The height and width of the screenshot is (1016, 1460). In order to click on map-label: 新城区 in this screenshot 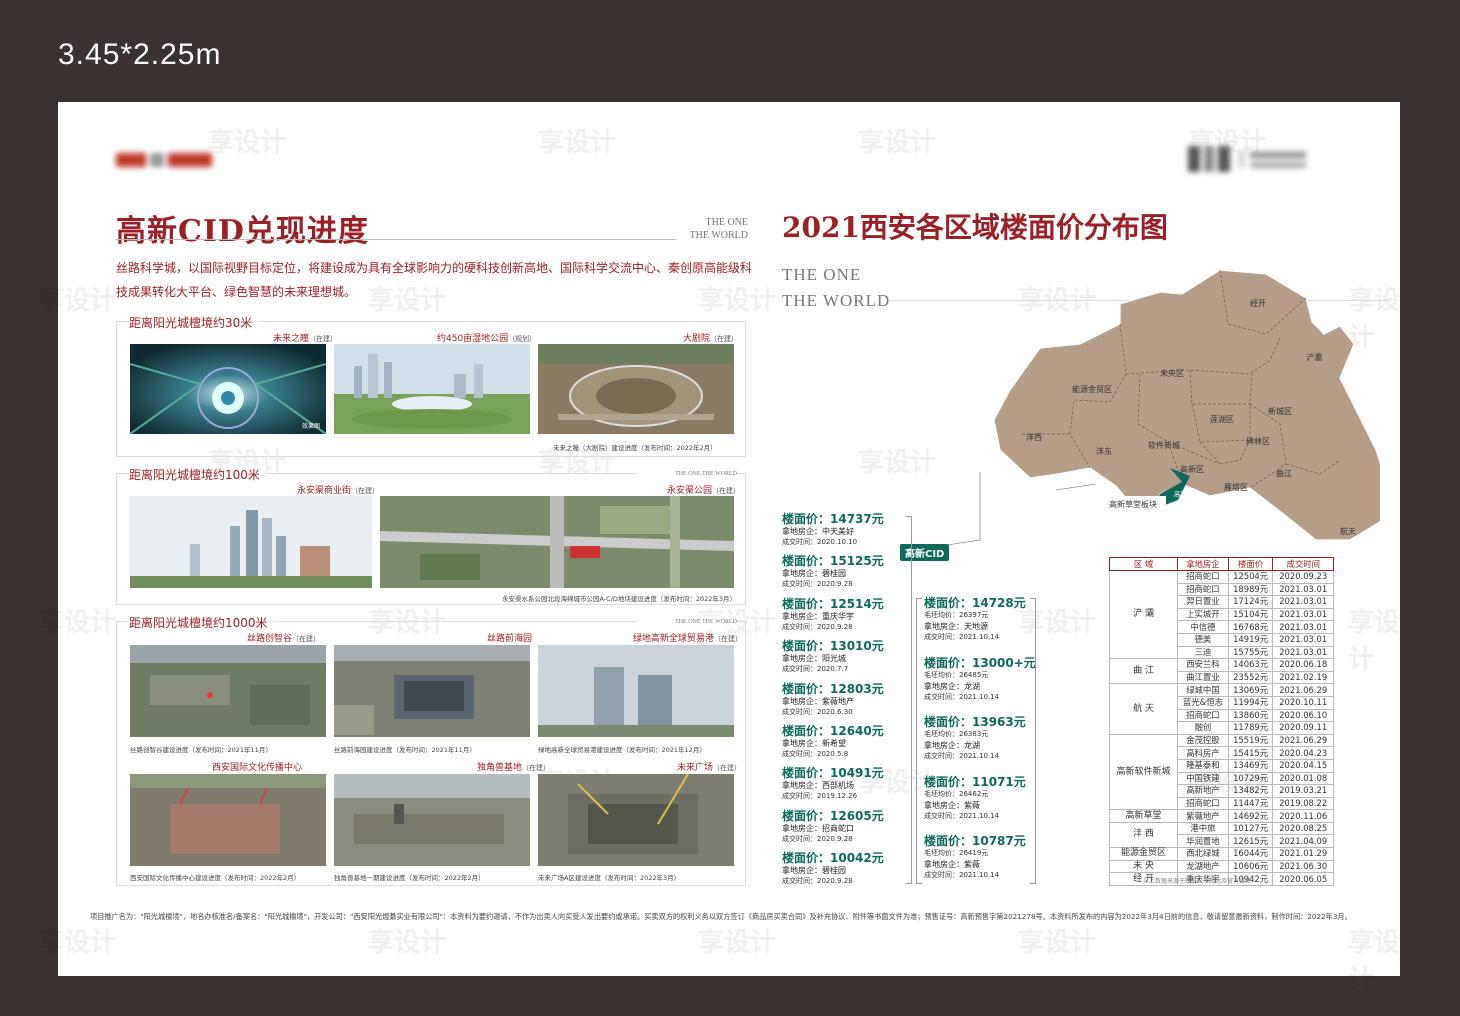, I will do `click(1280, 411)`.